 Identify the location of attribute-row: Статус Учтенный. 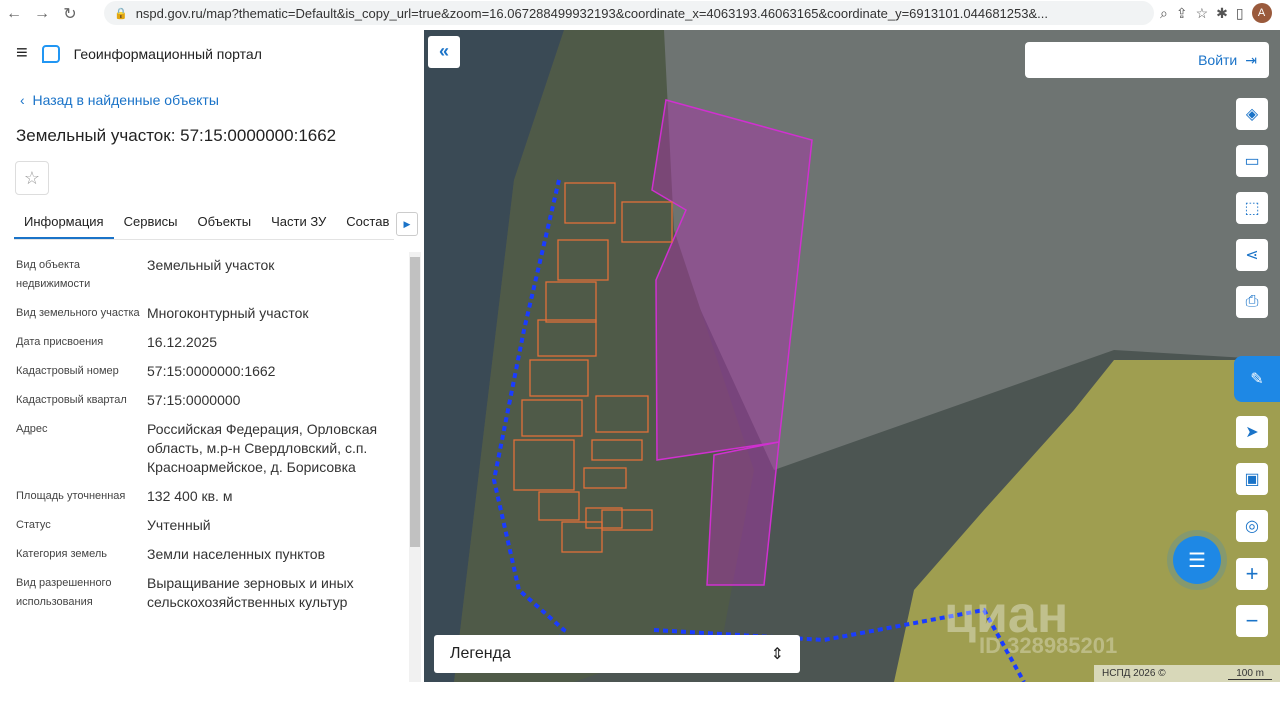
(208, 525).